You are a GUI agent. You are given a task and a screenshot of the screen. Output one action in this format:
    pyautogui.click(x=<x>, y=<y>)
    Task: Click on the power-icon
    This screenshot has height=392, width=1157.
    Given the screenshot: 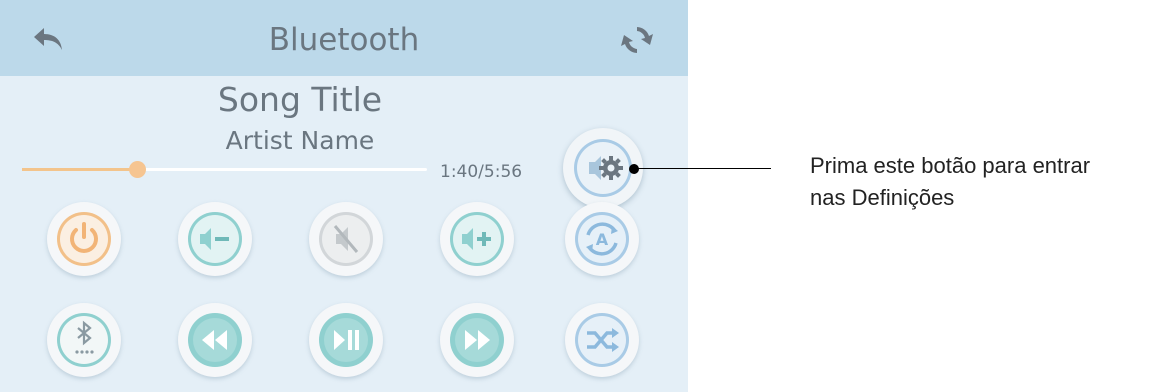 What is the action you would take?
    pyautogui.click(x=84, y=239)
    